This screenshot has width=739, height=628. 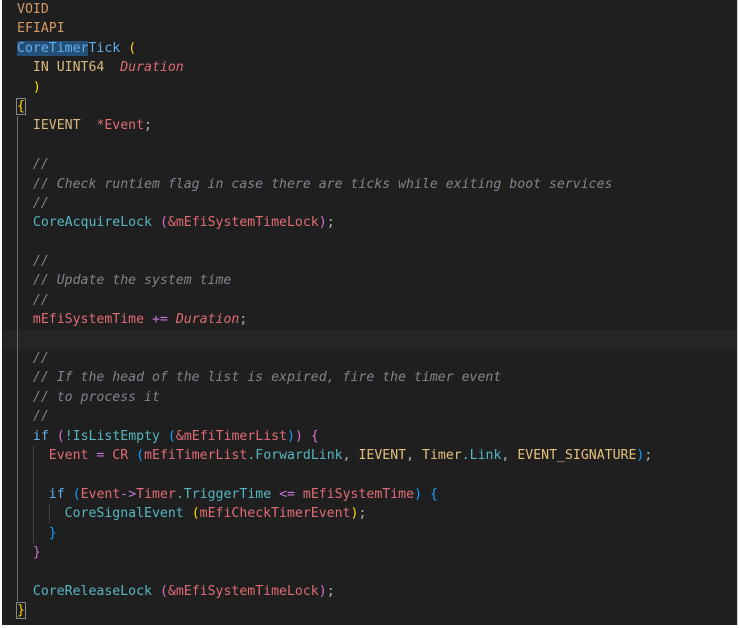 What do you see at coordinates (376, 106) in the screenshot?
I see `code-line: {` at bounding box center [376, 106].